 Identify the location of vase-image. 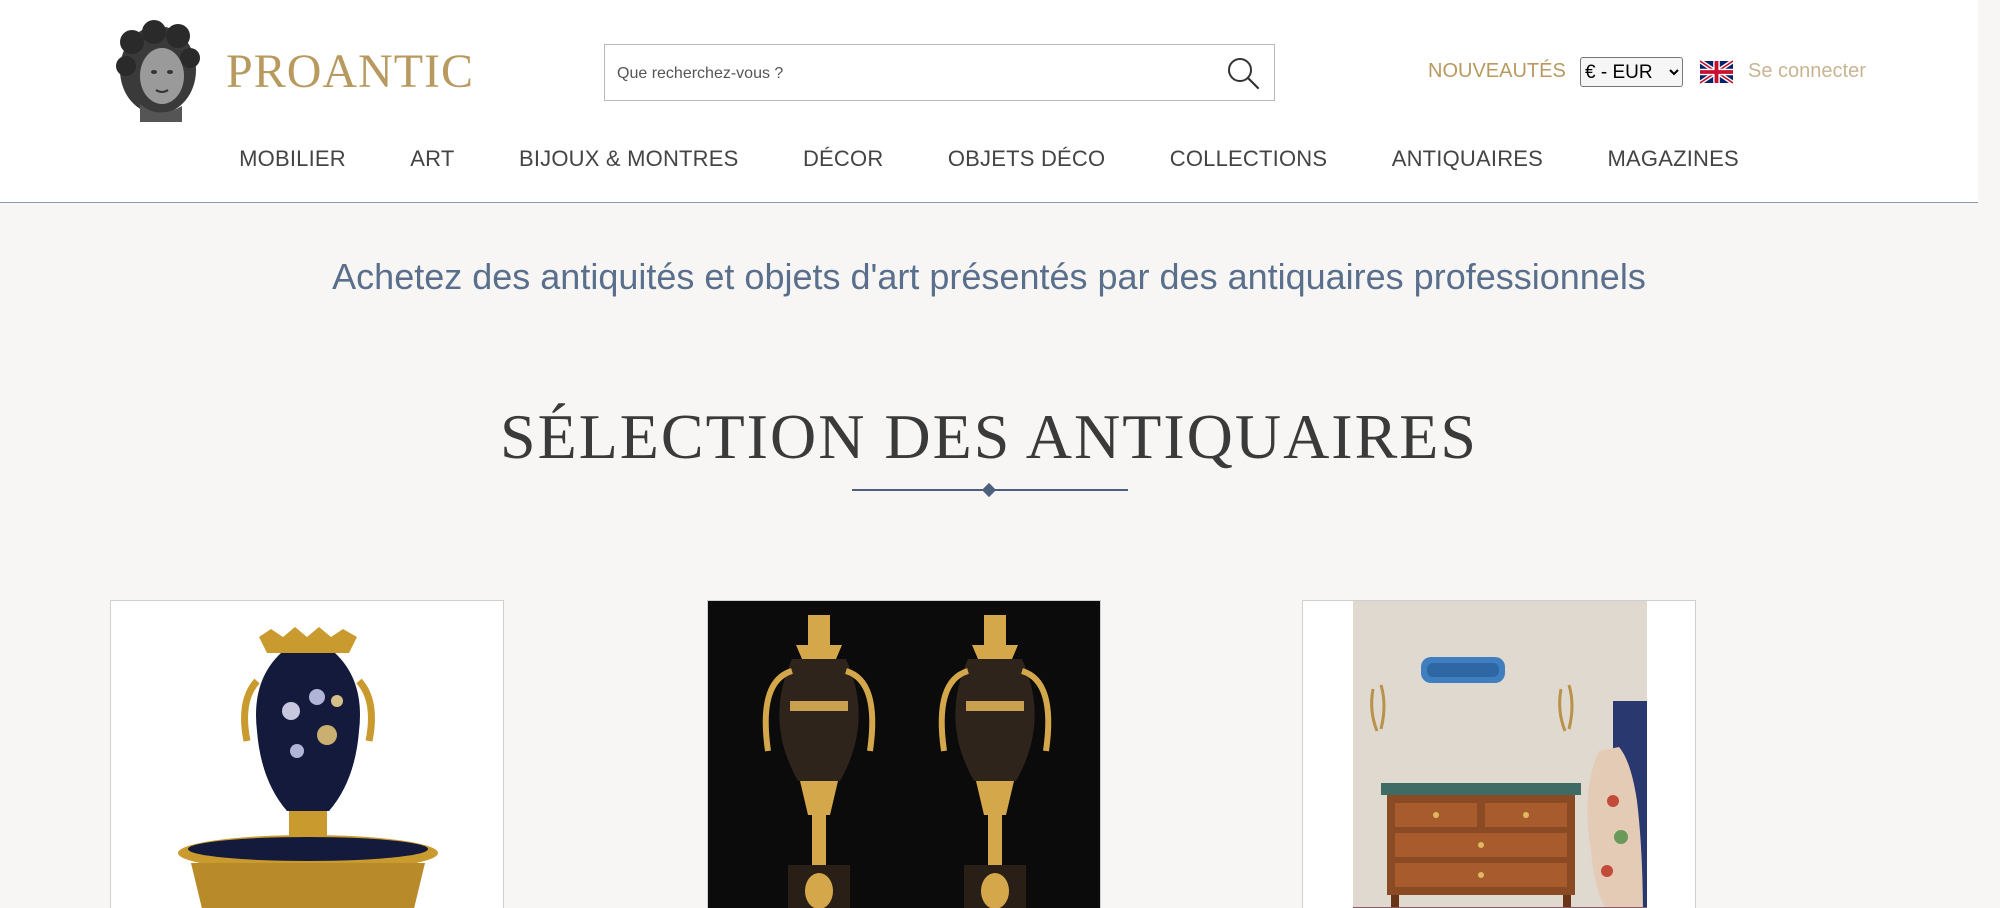
(307, 754).